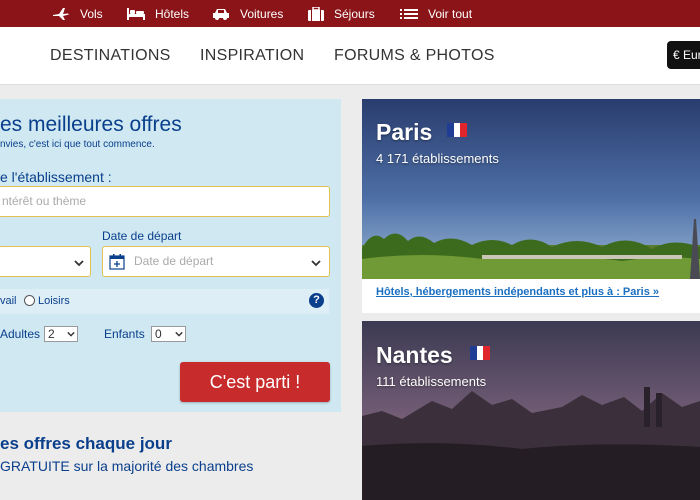  I want to click on trip-type-leisure-radio, so click(29, 300).